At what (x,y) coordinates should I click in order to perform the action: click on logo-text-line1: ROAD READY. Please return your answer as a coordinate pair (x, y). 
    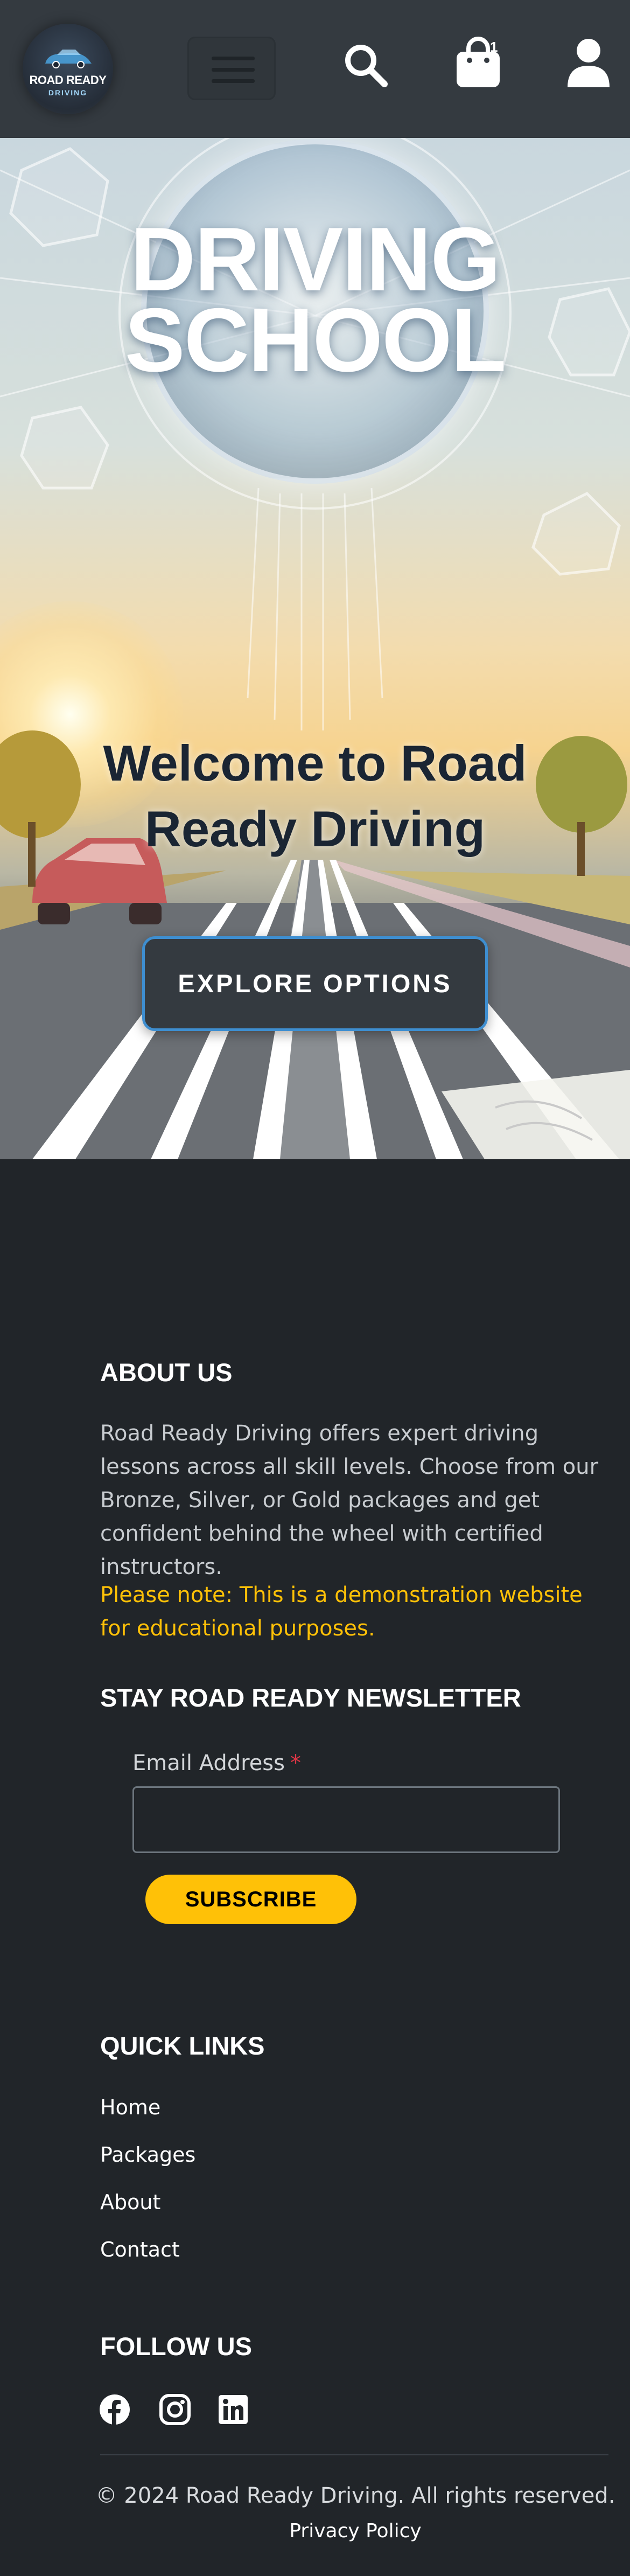
    Looking at the image, I should click on (68, 80).